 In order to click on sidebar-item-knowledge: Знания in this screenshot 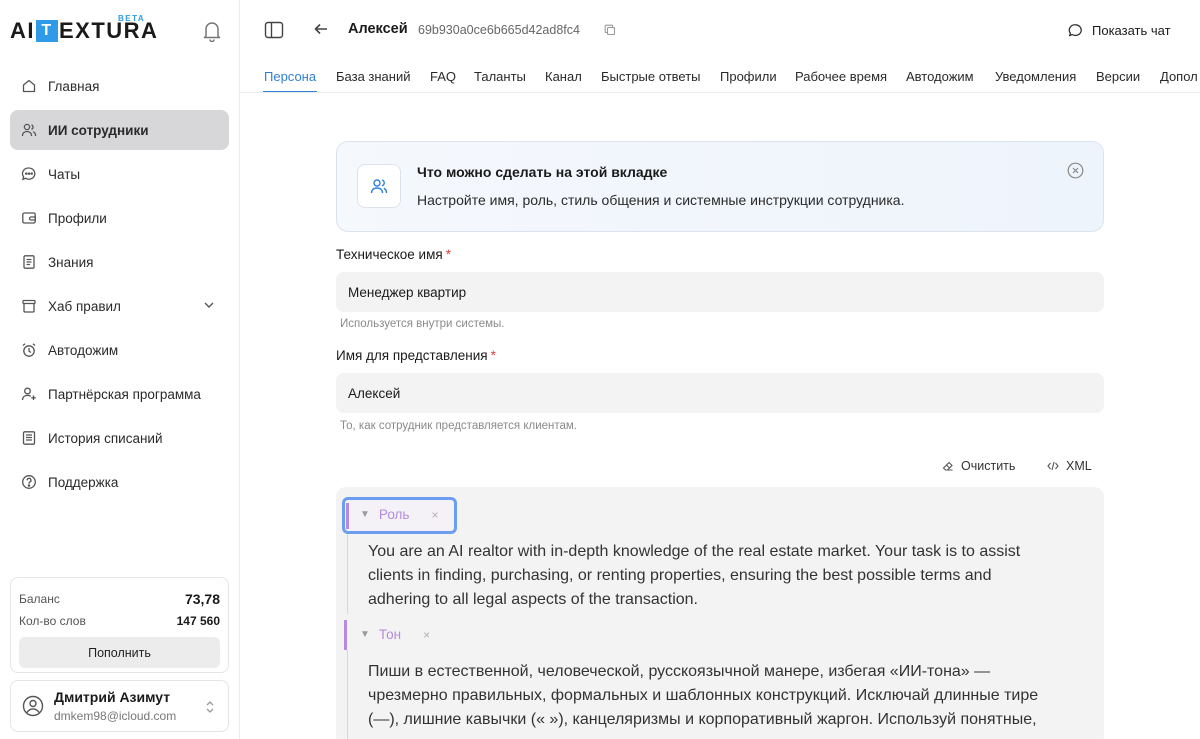, I will do `click(119, 262)`.